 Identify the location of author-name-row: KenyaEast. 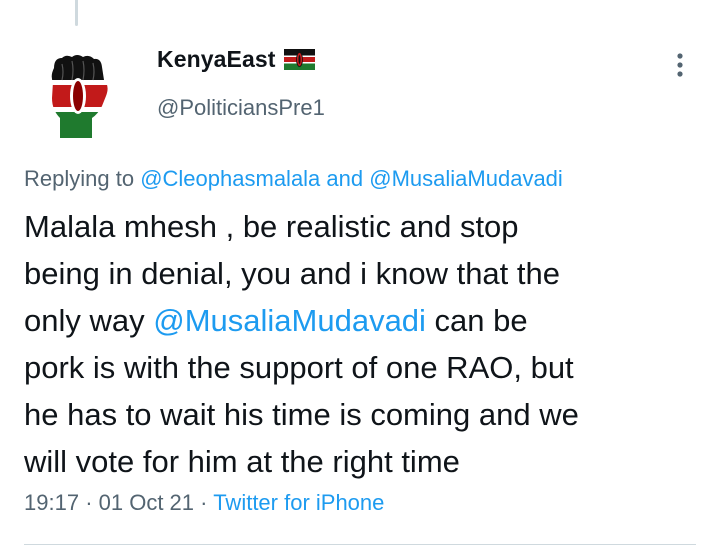
(236, 59).